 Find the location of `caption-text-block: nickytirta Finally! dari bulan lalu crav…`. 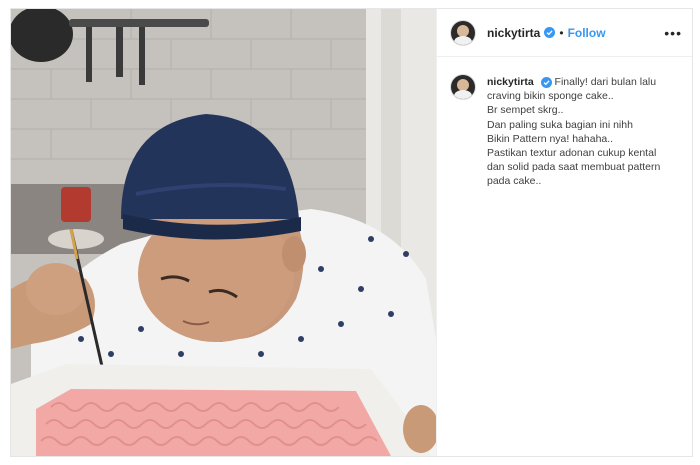

caption-text-block: nickytirta Finally! dari bulan lalu crav… is located at coordinates (582, 132).